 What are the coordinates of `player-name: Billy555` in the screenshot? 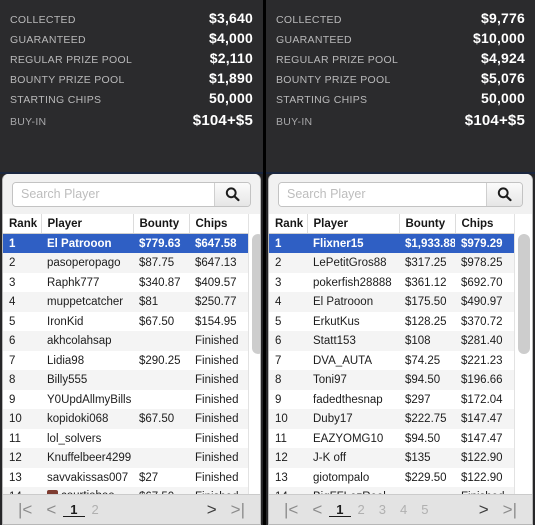 It's located at (67, 380).